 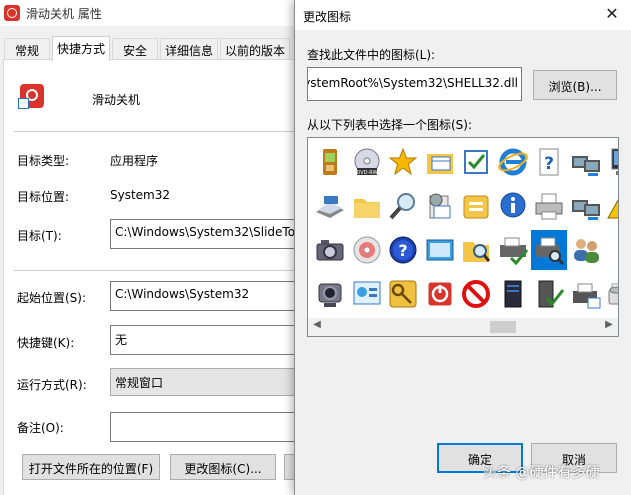 I want to click on dialog-titlebar: 更改图标 ✕, so click(x=463, y=15).